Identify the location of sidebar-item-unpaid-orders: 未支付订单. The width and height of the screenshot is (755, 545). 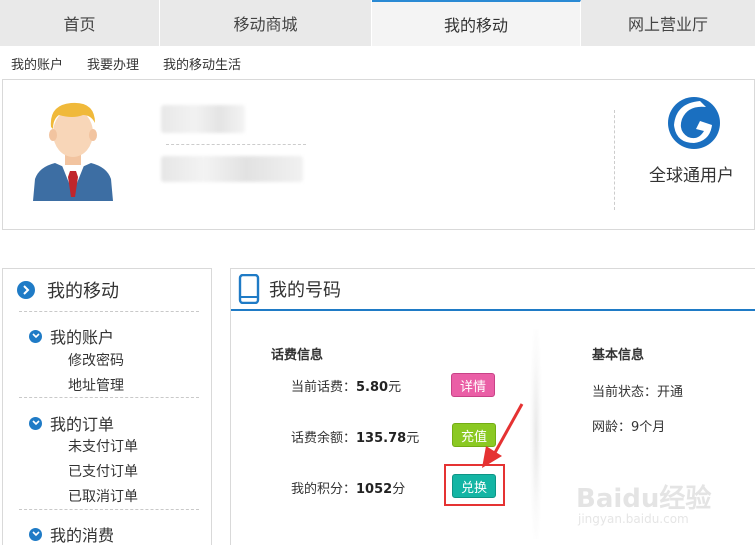
(103, 446).